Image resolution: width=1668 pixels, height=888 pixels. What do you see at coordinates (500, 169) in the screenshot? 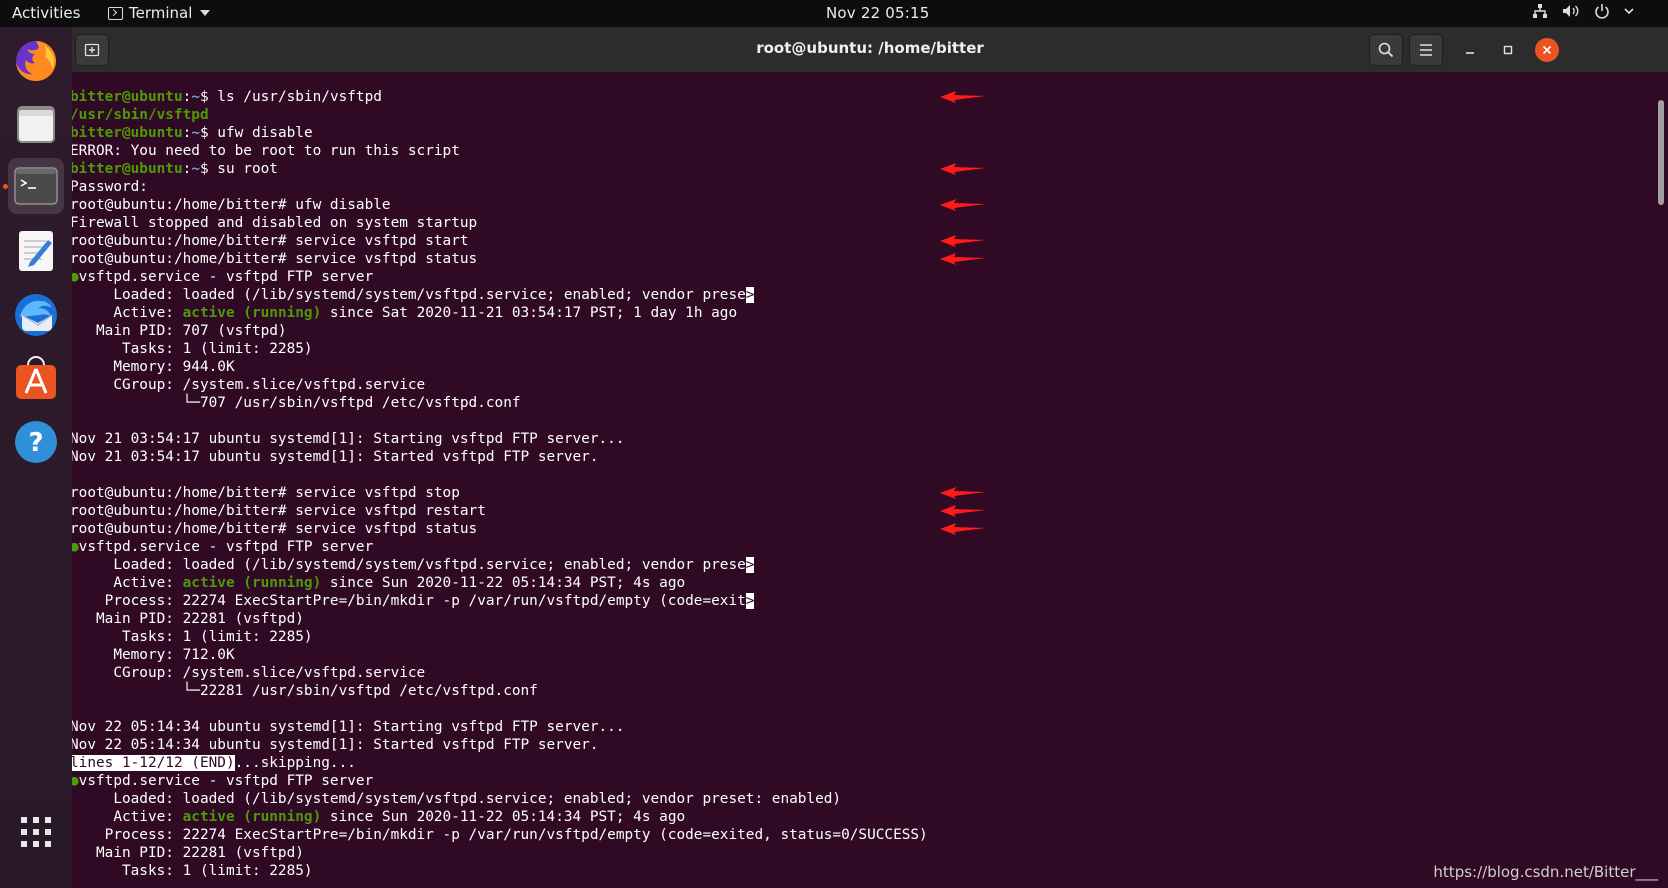
I see `terminal-line: bitter@ubuntu:~$ su root` at bounding box center [500, 169].